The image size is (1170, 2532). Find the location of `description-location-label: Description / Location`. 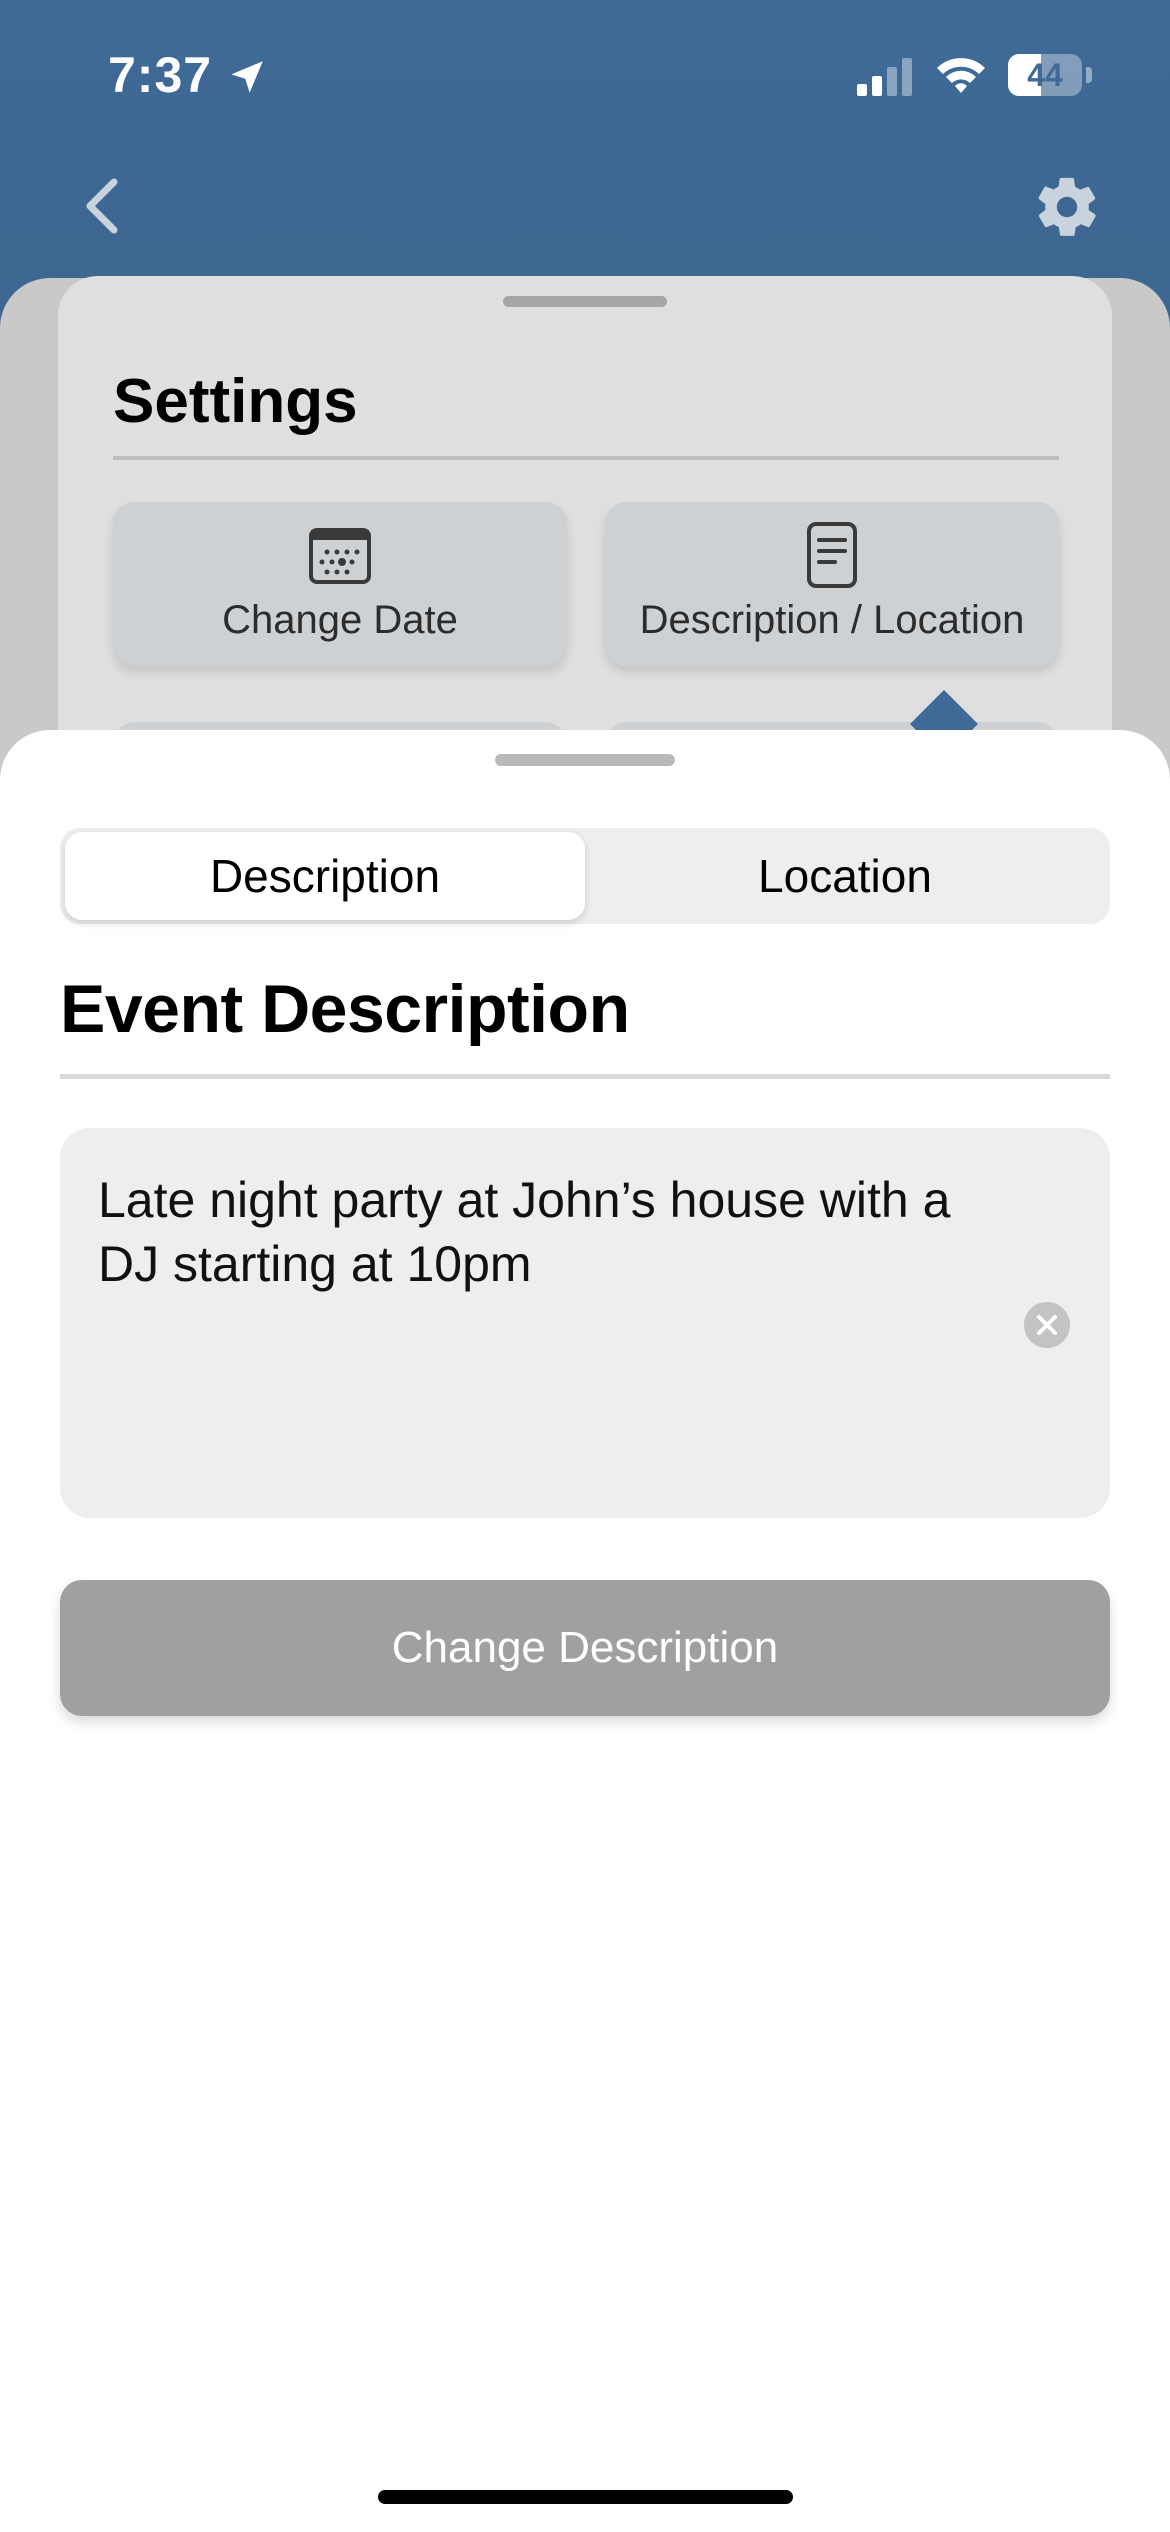

description-location-label: Description / Location is located at coordinates (832, 620).